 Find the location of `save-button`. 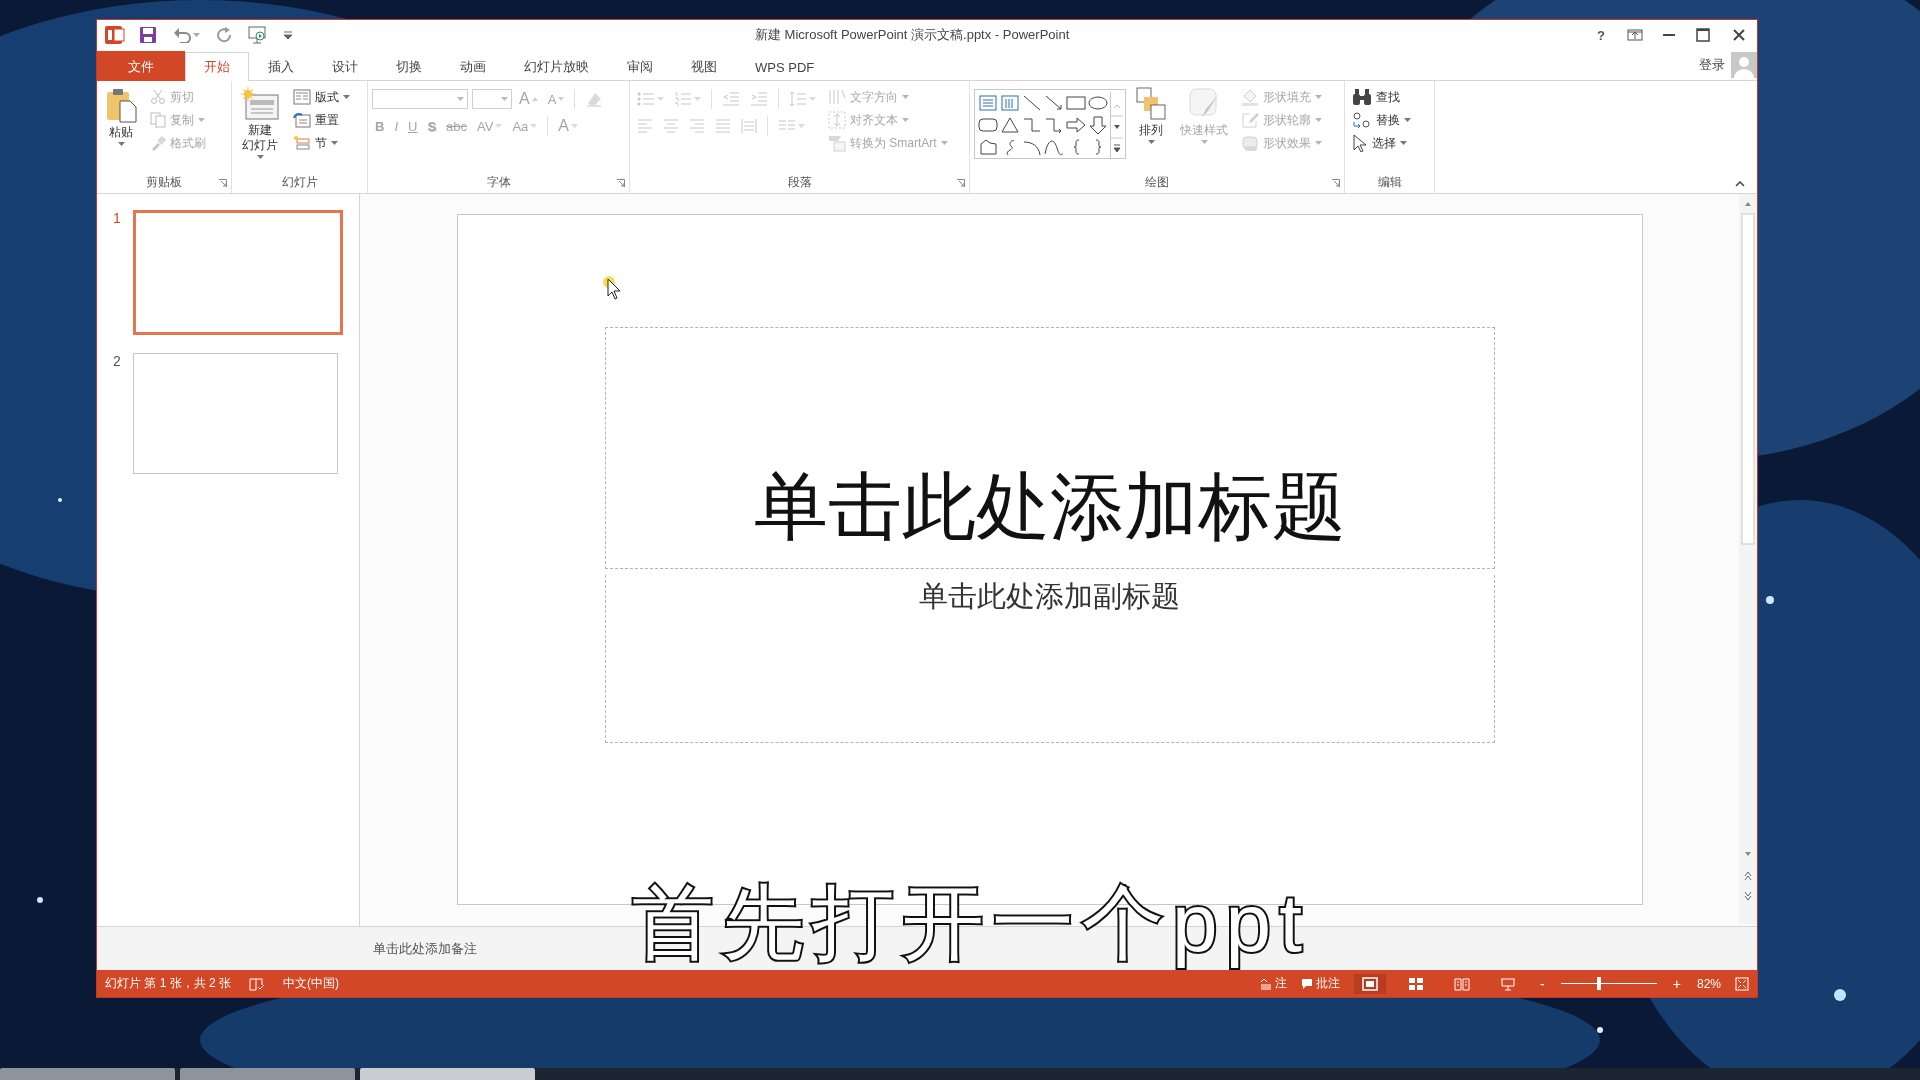

save-button is located at coordinates (148, 35).